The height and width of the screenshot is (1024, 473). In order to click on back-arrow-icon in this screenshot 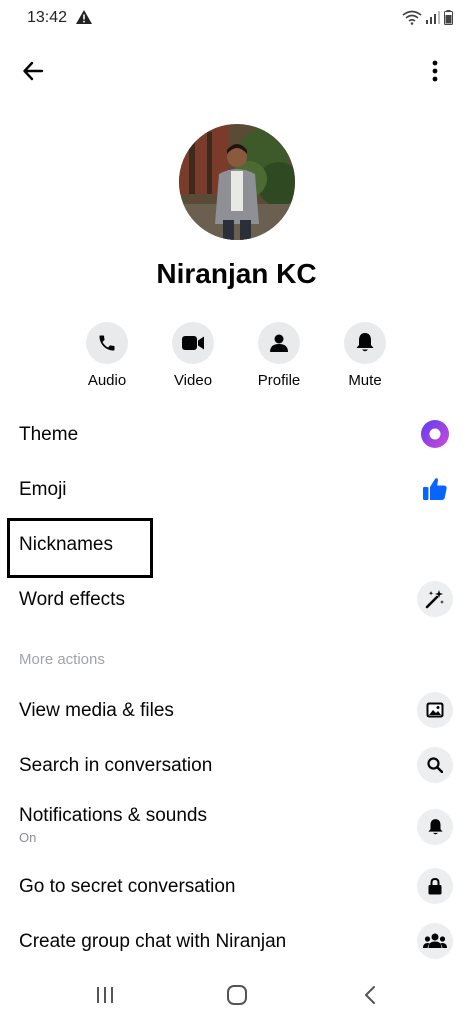, I will do `click(33, 71)`.